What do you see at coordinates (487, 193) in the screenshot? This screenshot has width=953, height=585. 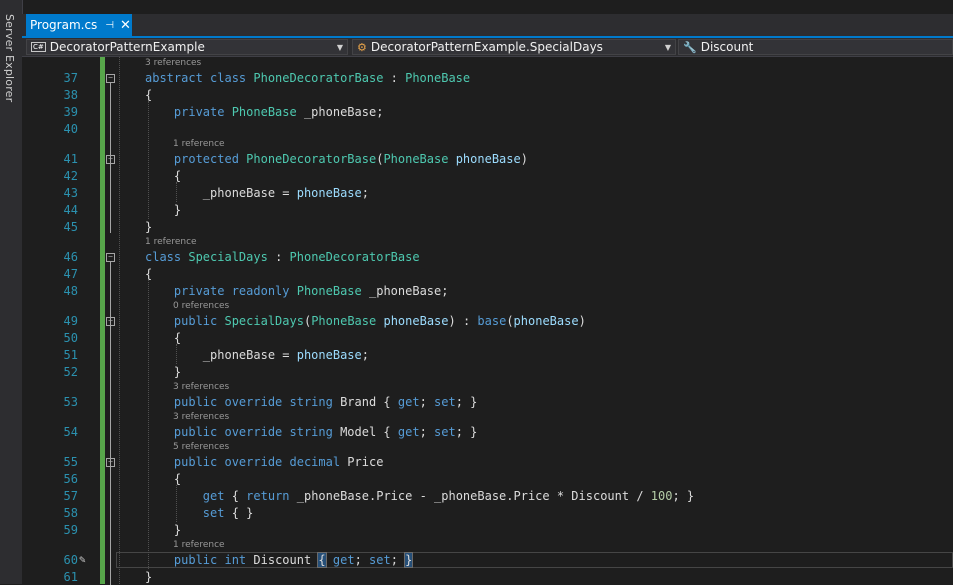 I see `code-line: 43 _phoneBase = phoneBase;` at bounding box center [487, 193].